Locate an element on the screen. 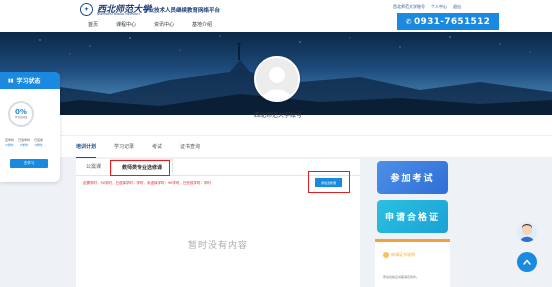 The width and height of the screenshot is (552, 287). stat-completed: 已完成 0学时 is located at coordinates (38, 143).